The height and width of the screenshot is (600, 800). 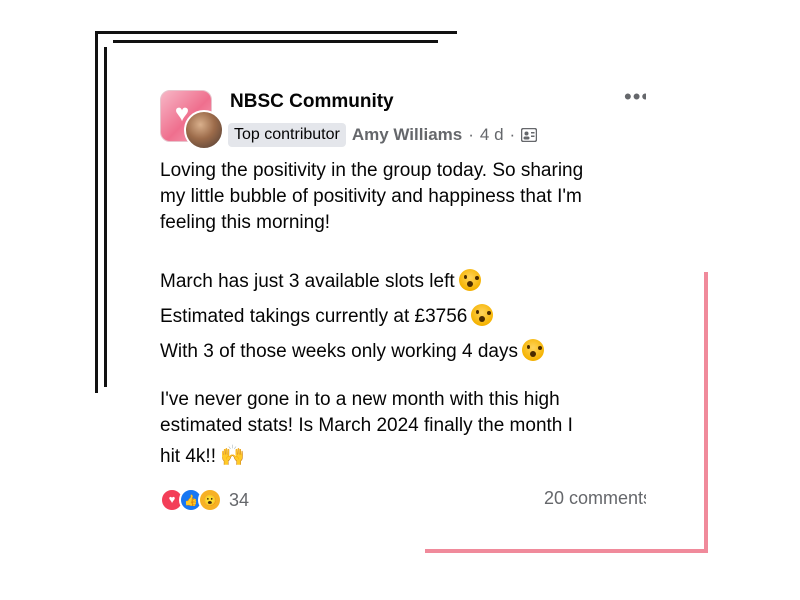 I want to click on reactions-summary: ♥ 👍 😮 34, so click(x=204, y=500).